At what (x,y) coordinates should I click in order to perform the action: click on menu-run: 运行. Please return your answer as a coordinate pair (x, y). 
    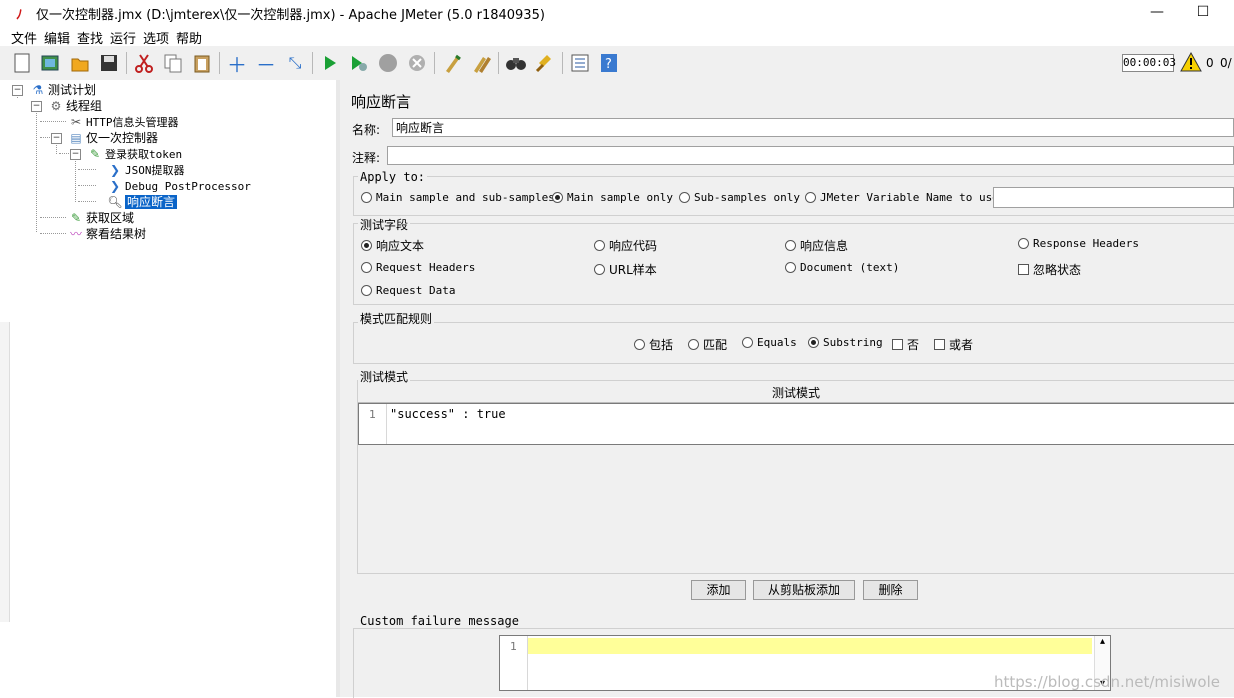
    Looking at the image, I should click on (123, 37).